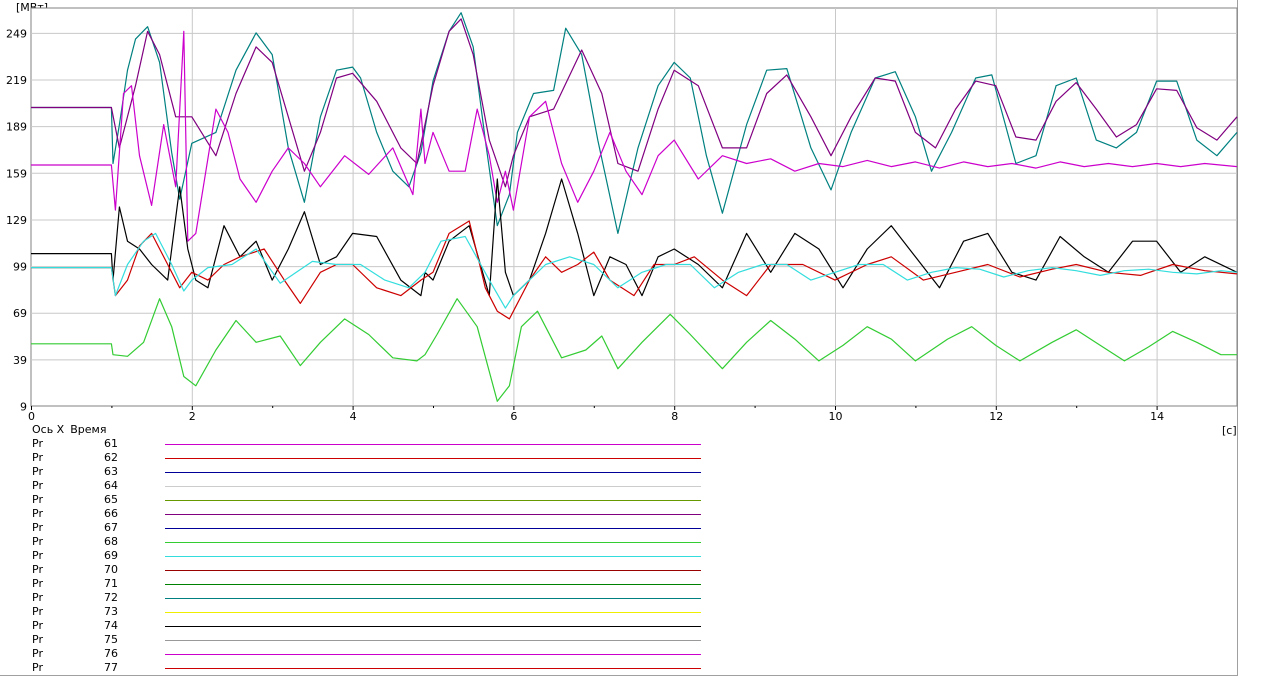 The image size is (1277, 696). What do you see at coordinates (111, 569) in the screenshot?
I see `legend-number: 70` at bounding box center [111, 569].